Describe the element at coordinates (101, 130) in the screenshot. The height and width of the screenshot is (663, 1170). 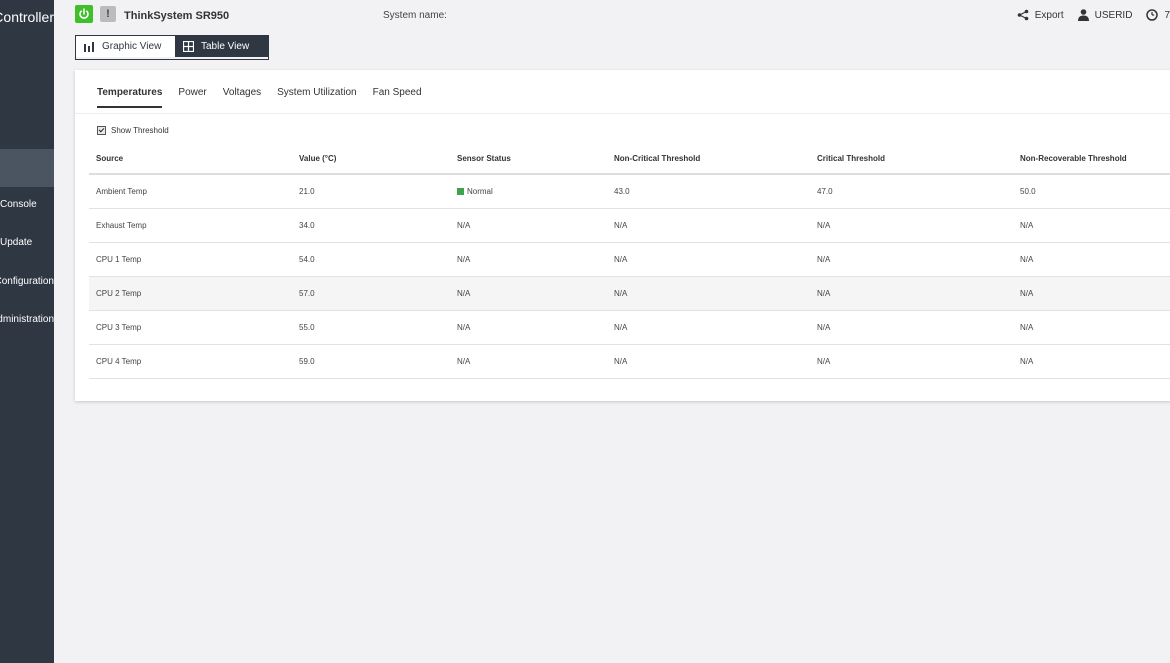
I see `show-threshold-checkbox` at that location.